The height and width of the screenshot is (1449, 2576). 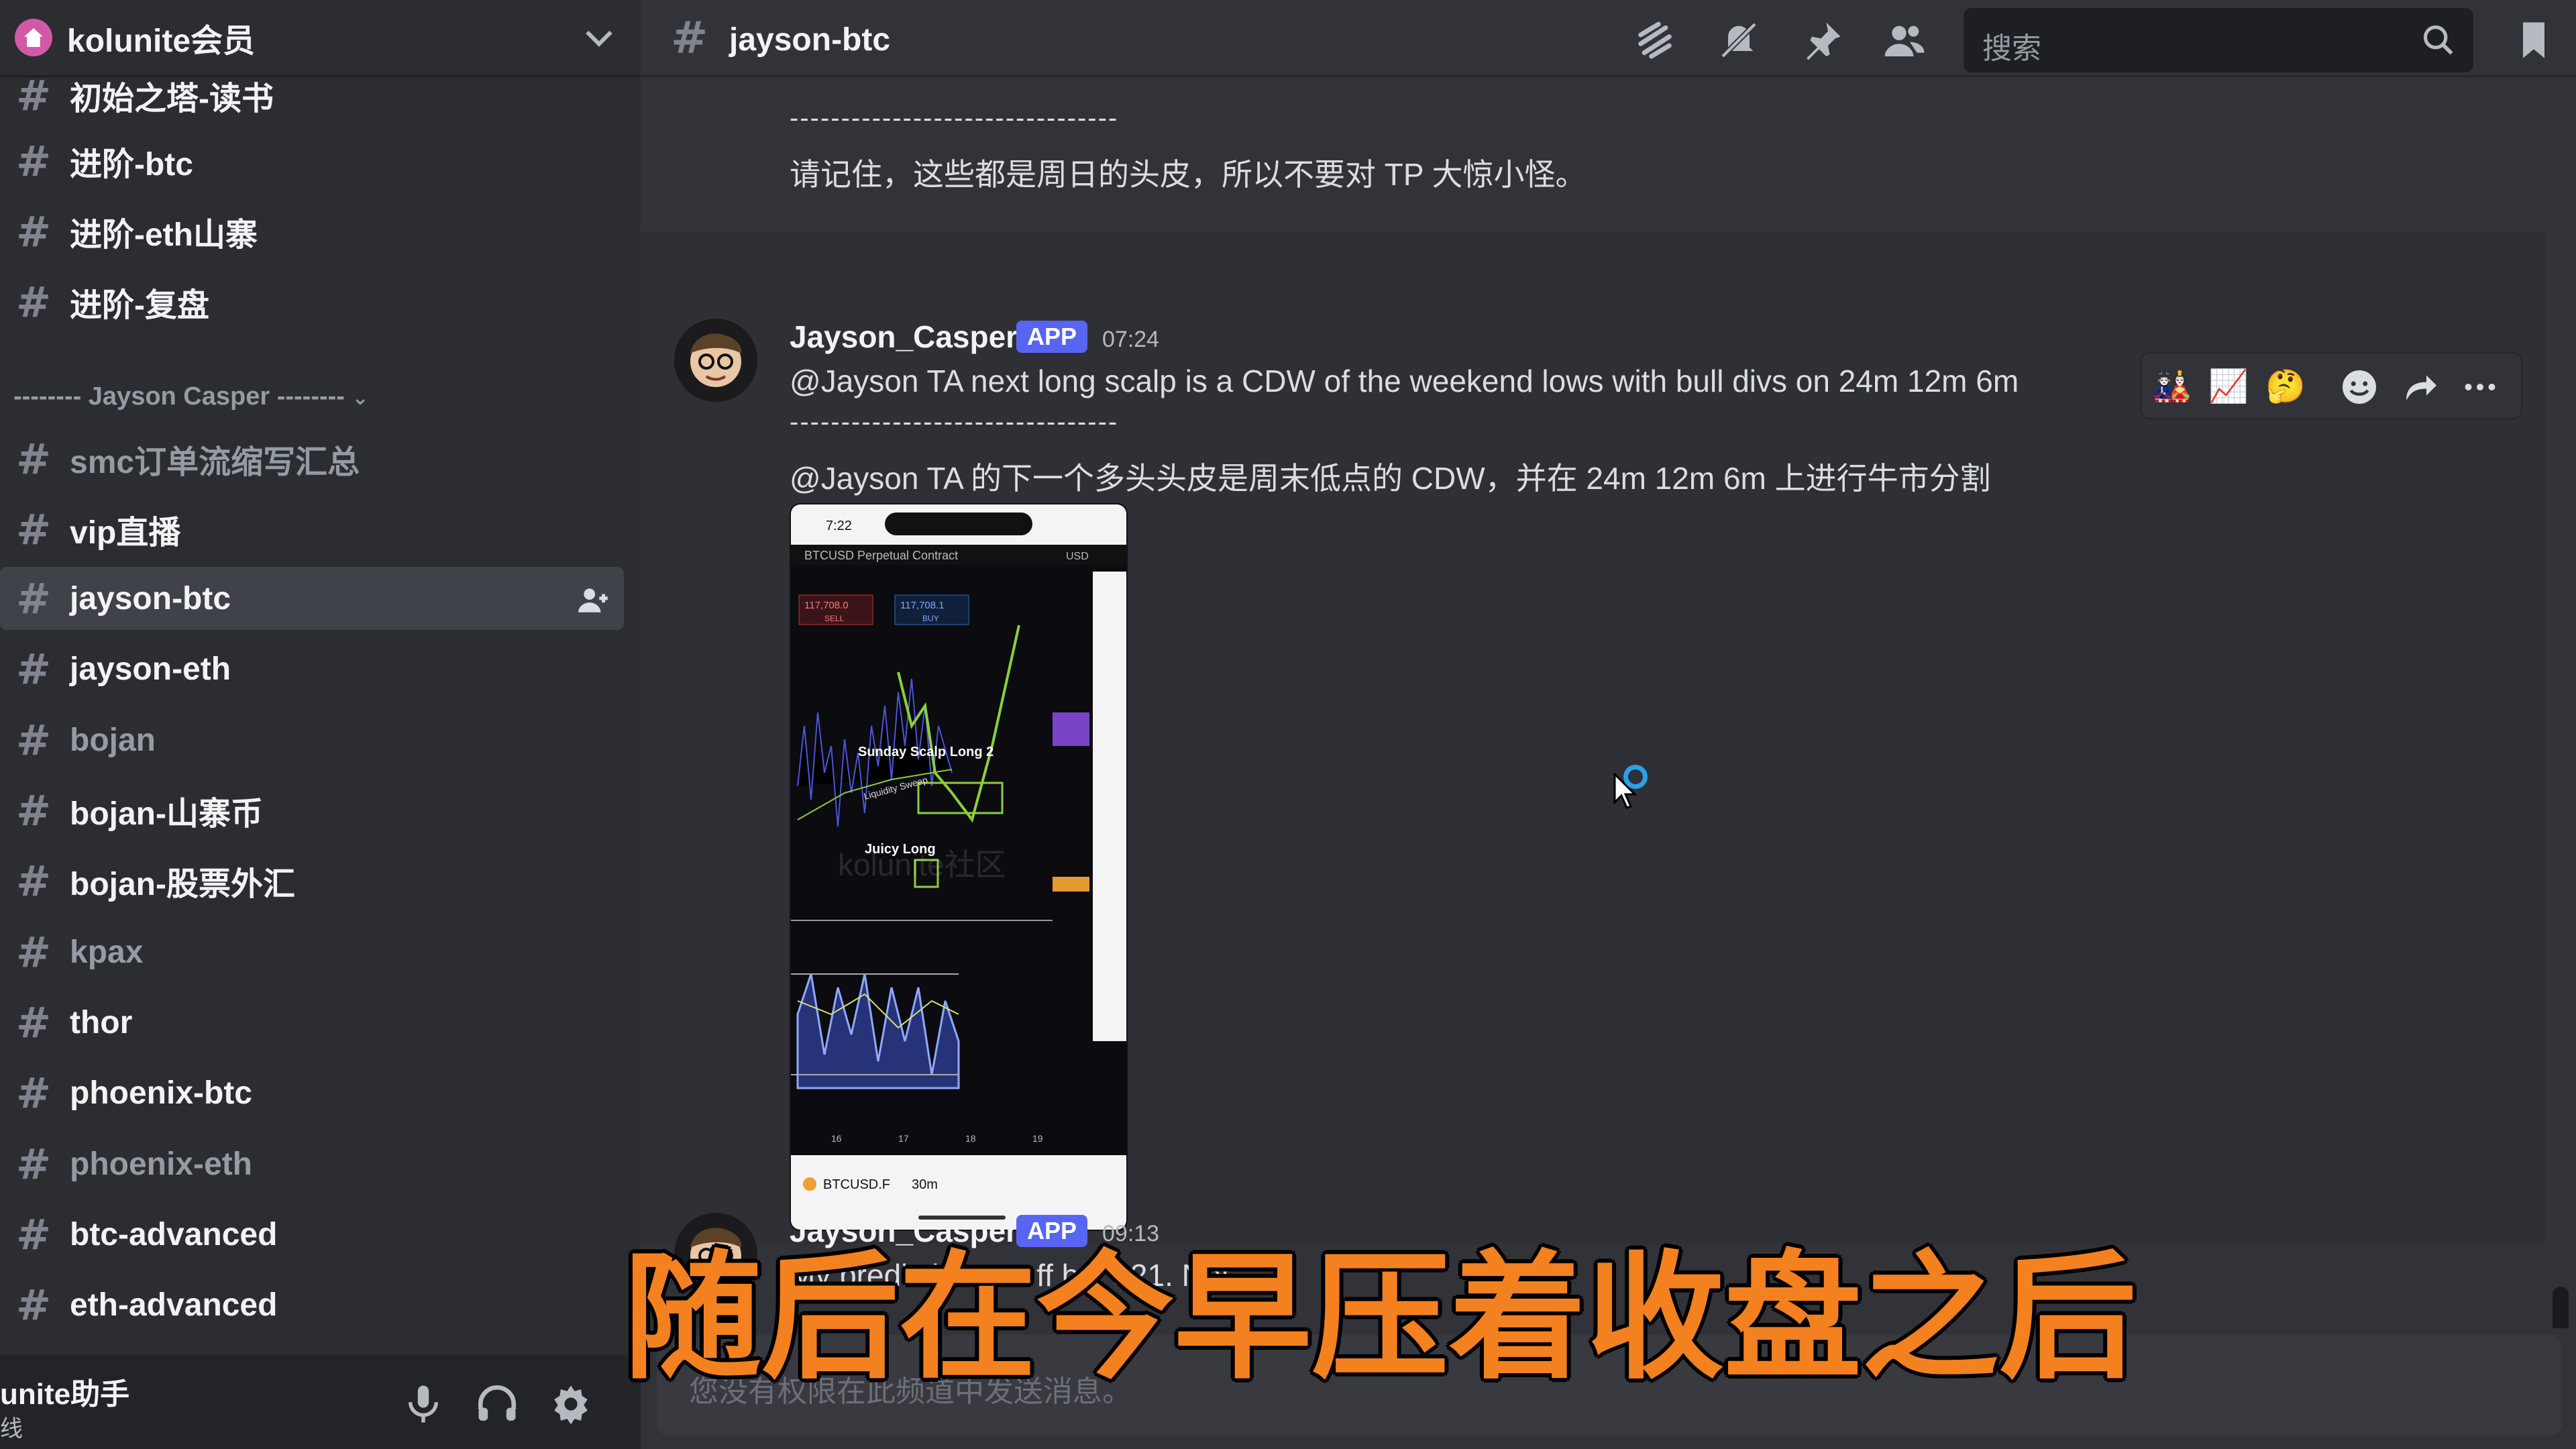 What do you see at coordinates (312, 231) in the screenshot?
I see `channel-item: # 进阶-eth山寨` at bounding box center [312, 231].